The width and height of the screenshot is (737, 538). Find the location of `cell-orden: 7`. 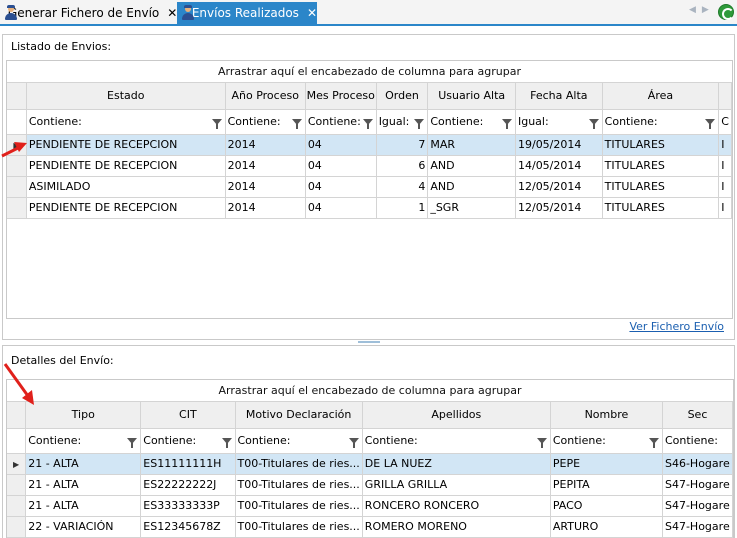

cell-orden: 7 is located at coordinates (402, 145).